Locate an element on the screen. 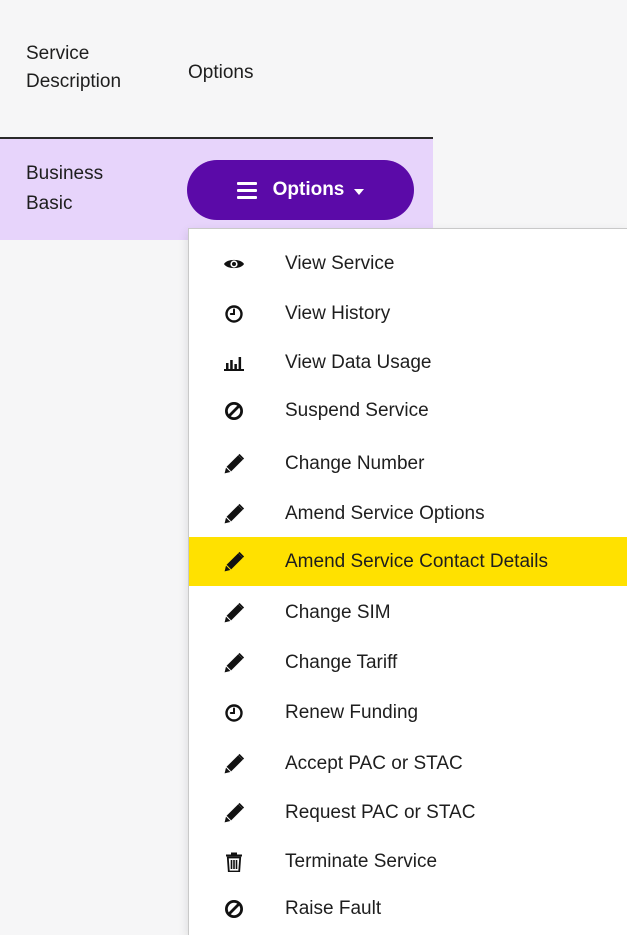  menu-item-label: View Service is located at coordinates (340, 263).